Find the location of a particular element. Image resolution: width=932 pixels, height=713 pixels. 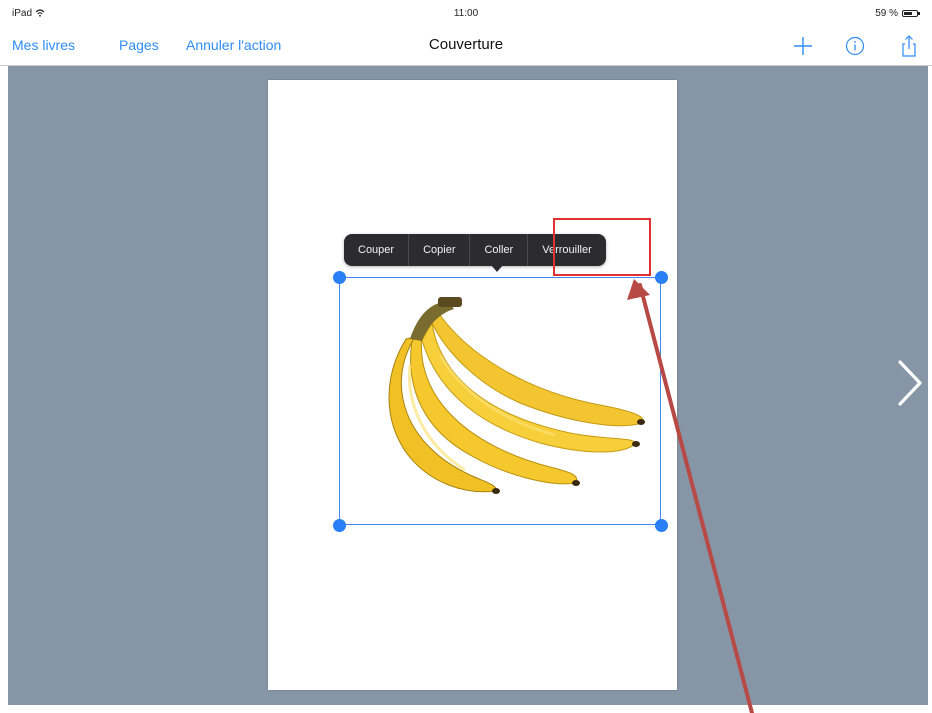

menu-item-paste: Coller is located at coordinates (499, 250).